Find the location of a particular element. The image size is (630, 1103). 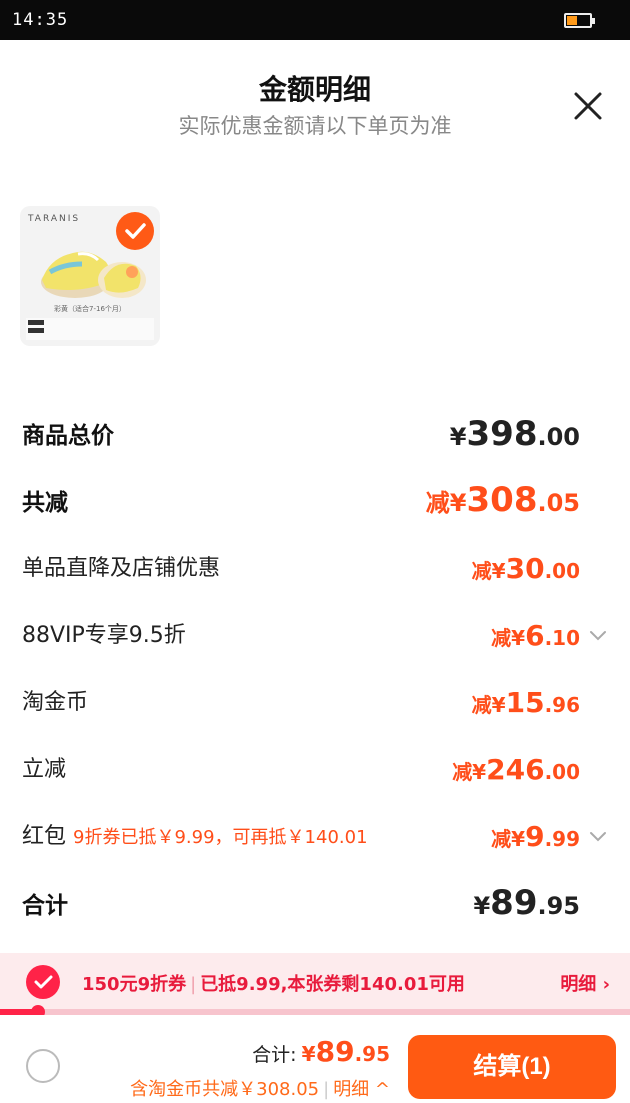

close-icon is located at coordinates (588, 106).